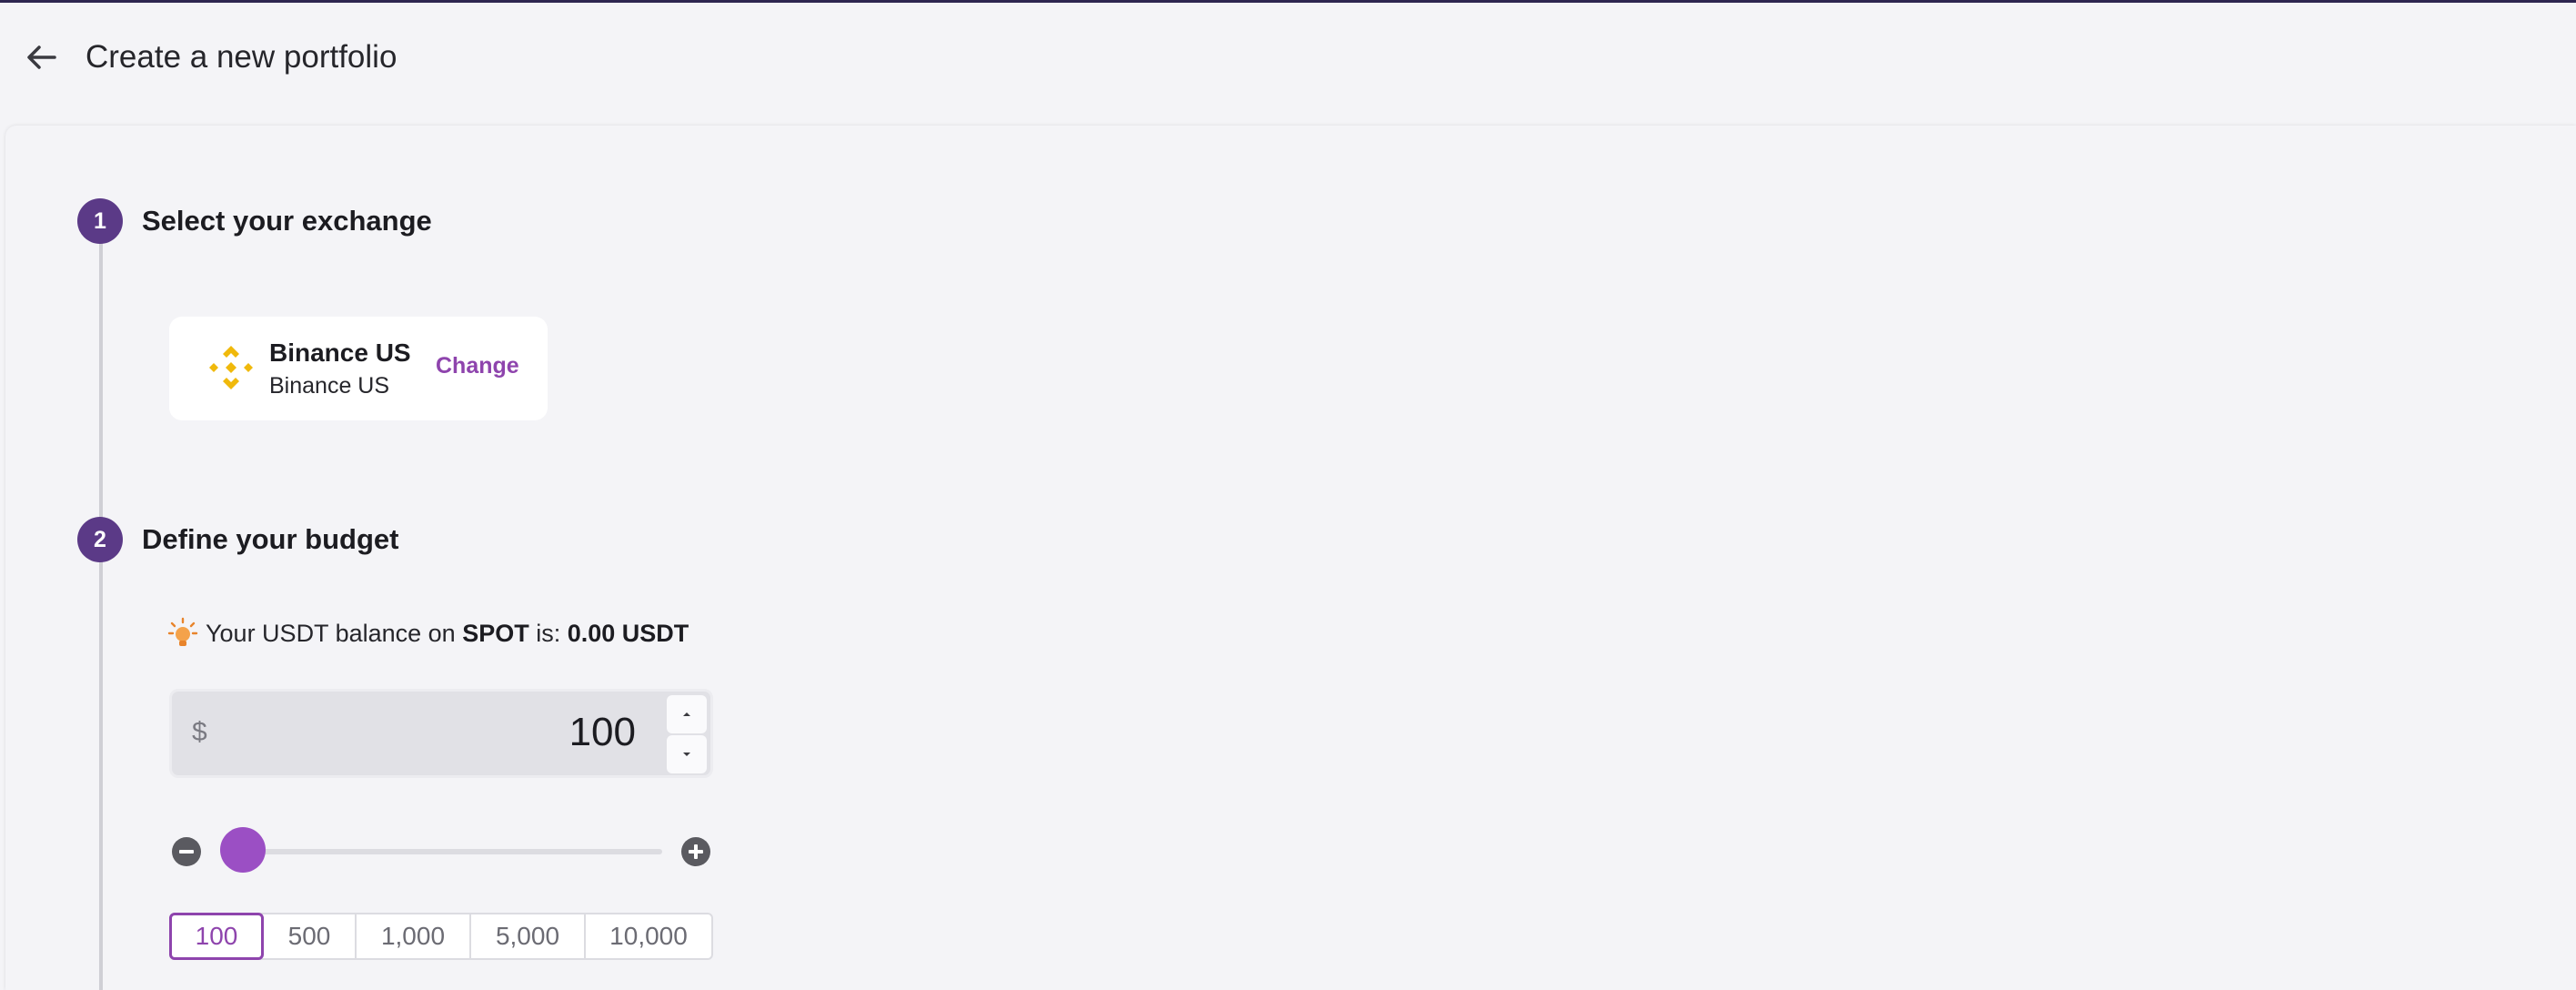 The height and width of the screenshot is (990, 2576). Describe the element at coordinates (241, 57) in the screenshot. I see `page-title: Create a new portfolio` at that location.